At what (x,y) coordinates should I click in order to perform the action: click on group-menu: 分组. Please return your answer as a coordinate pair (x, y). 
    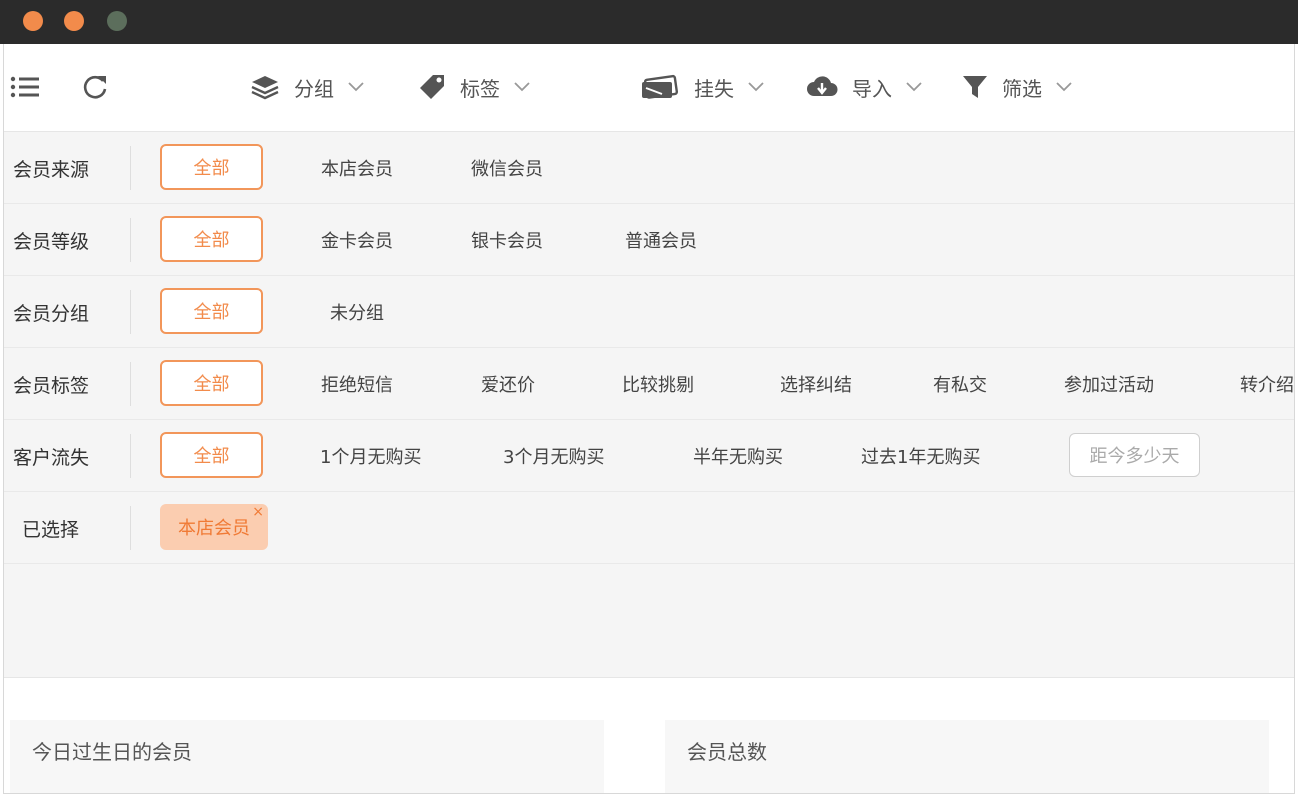
    Looking at the image, I should click on (307, 87).